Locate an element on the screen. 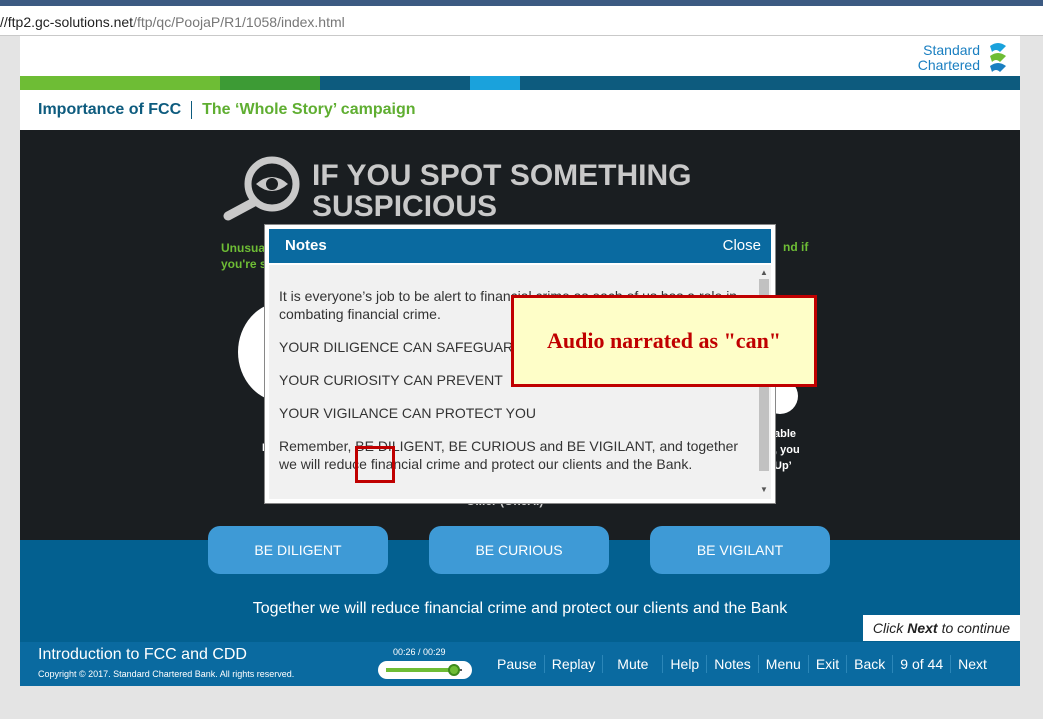 This screenshot has height=719, width=1043. slide-white-line-2: , you is located at coordinates (787, 450).